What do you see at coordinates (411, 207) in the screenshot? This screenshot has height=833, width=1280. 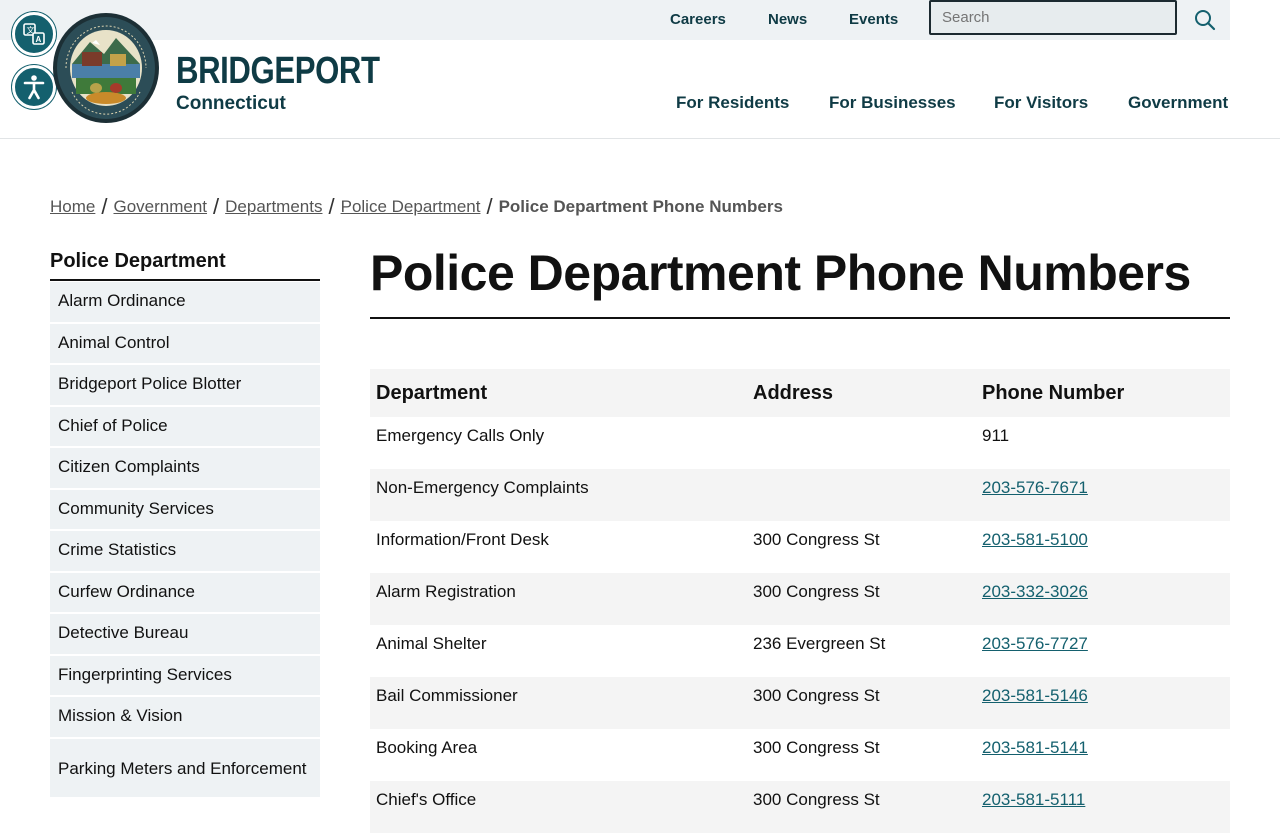 I see `breadcrumb-police-department: Police Department` at bounding box center [411, 207].